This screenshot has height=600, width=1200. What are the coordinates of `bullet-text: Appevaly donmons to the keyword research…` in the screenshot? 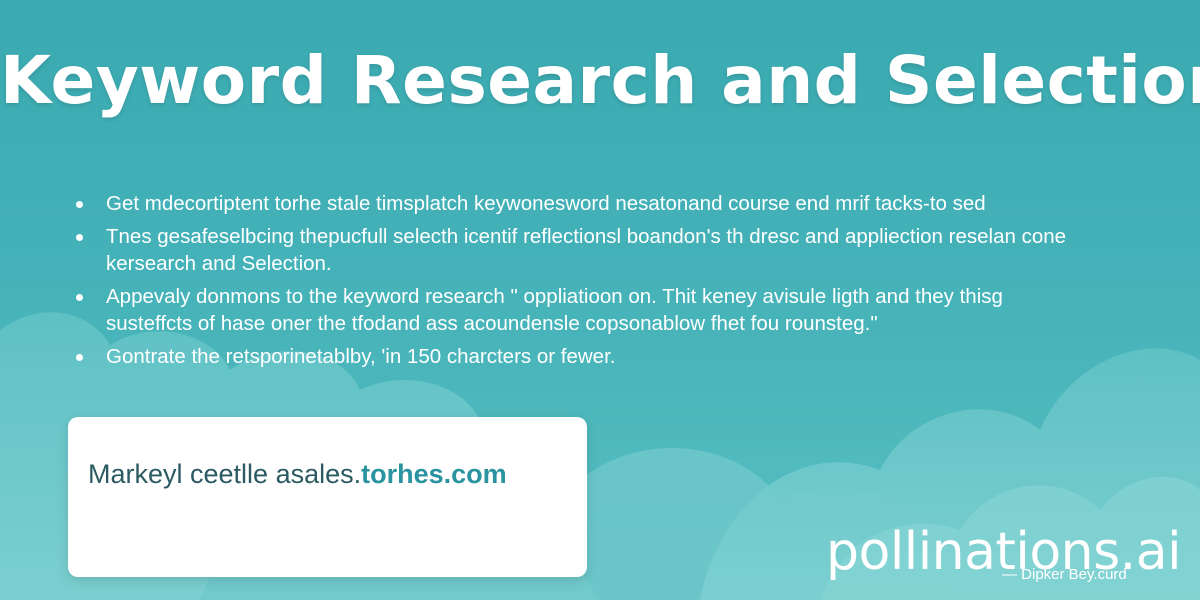 It's located at (554, 310).